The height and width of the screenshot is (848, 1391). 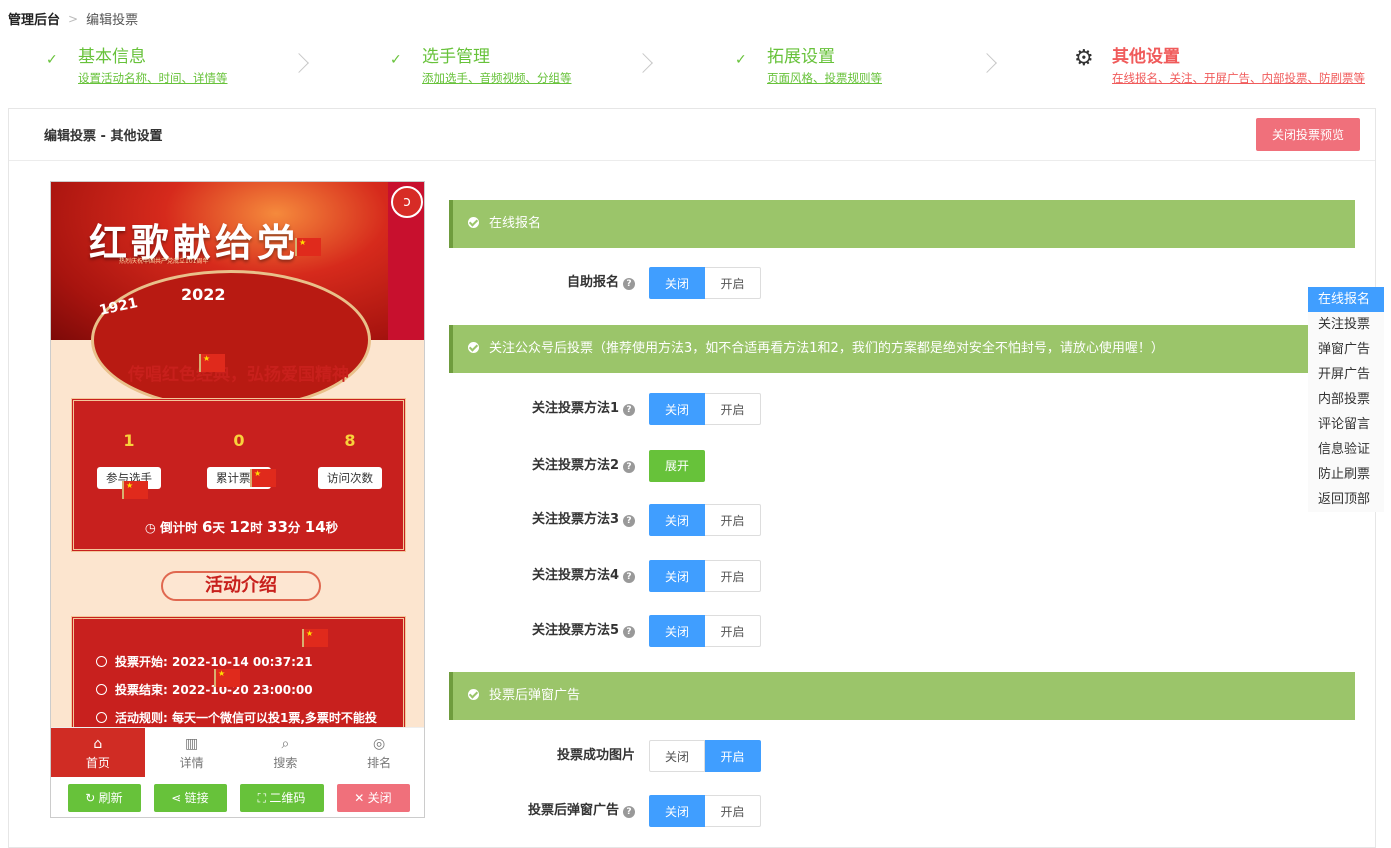 I want to click on setting-method2: 关注投票方法2? 展开, so click(x=799, y=466).